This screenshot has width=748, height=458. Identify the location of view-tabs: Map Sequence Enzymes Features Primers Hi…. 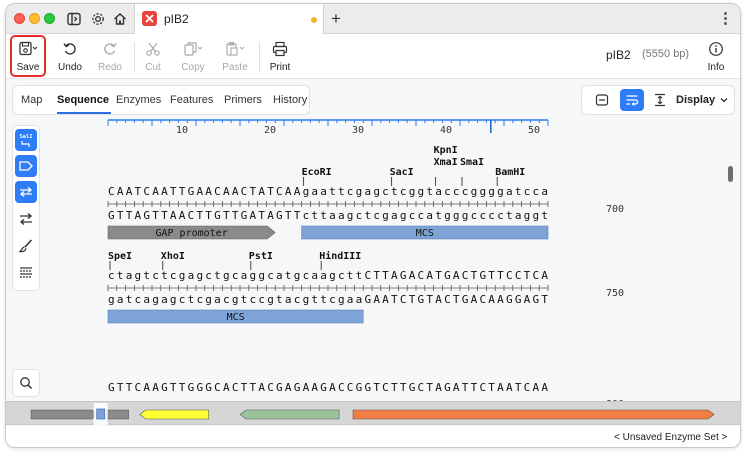
(161, 100).